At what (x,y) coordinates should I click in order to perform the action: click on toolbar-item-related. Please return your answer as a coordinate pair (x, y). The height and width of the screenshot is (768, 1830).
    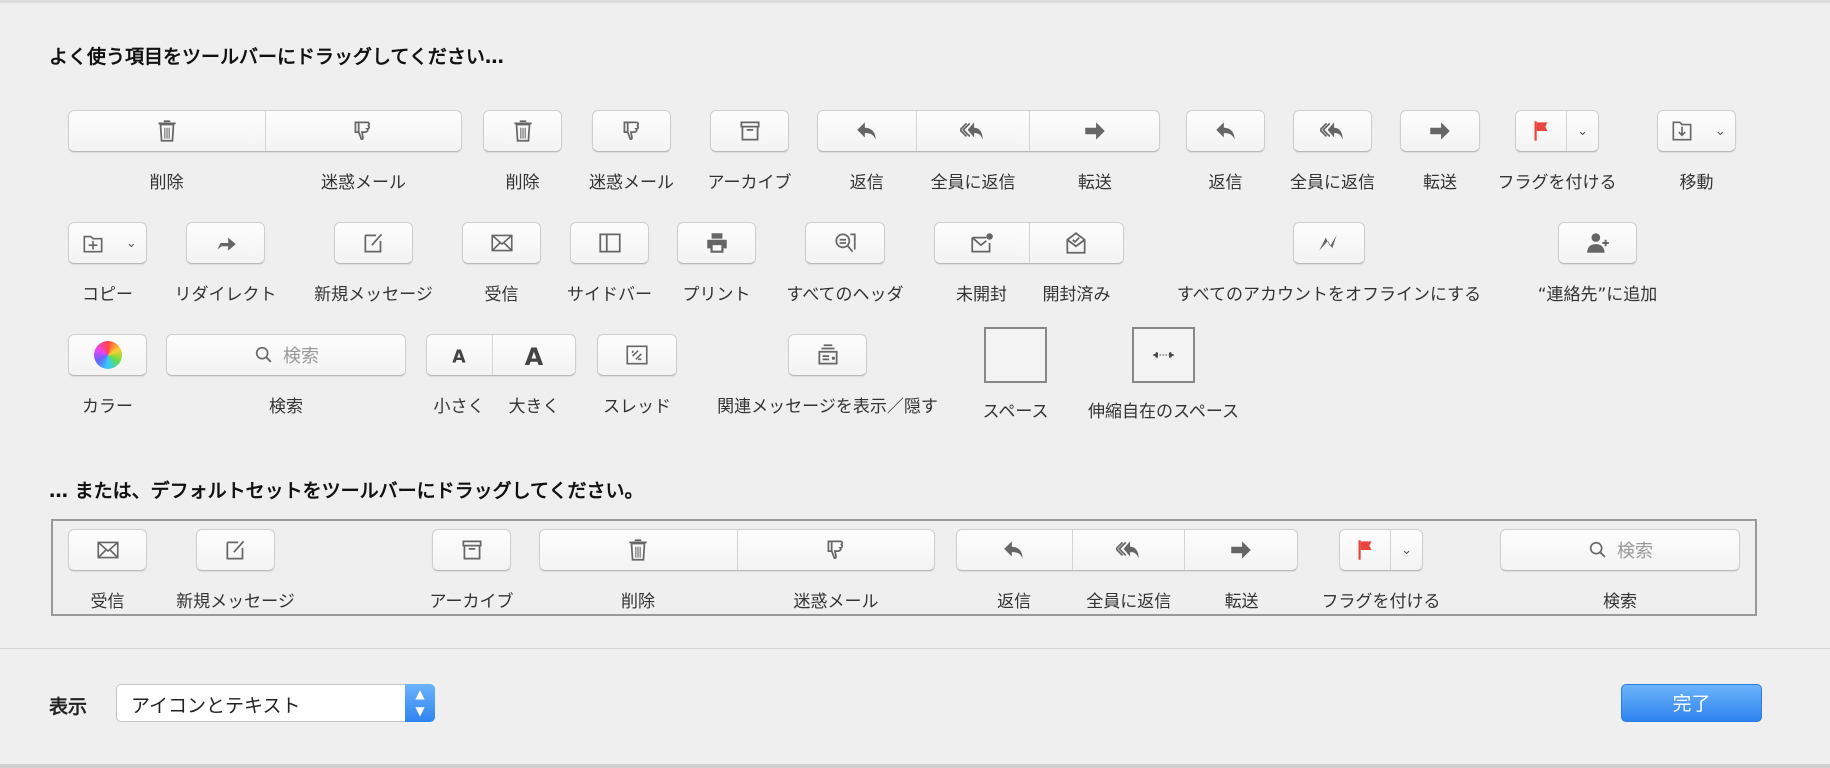
    Looking at the image, I should click on (827, 355).